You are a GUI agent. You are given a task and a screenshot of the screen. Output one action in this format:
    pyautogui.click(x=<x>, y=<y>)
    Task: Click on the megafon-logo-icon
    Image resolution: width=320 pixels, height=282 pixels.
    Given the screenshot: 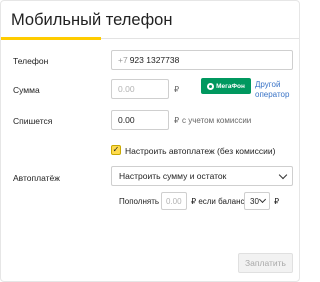 What is the action you would take?
    pyautogui.click(x=211, y=86)
    